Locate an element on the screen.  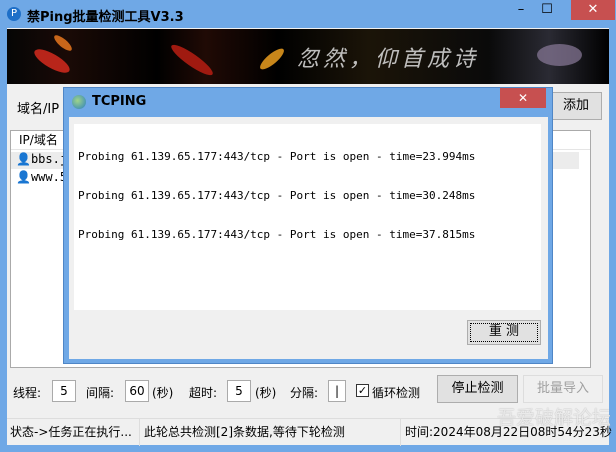
globe-icon is located at coordinates (79, 102).